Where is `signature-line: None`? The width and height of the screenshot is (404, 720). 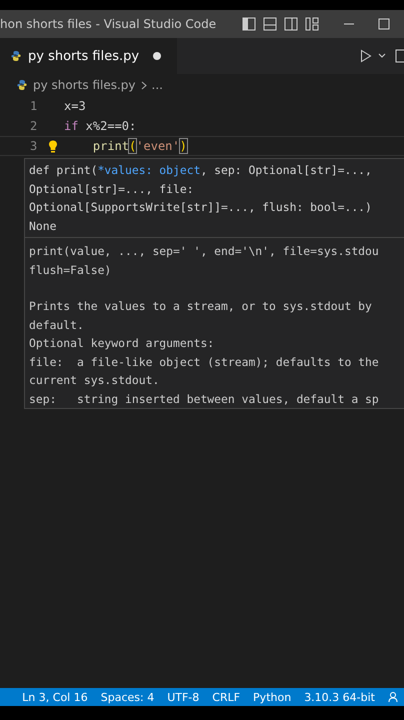
signature-line: None is located at coordinates (43, 226).